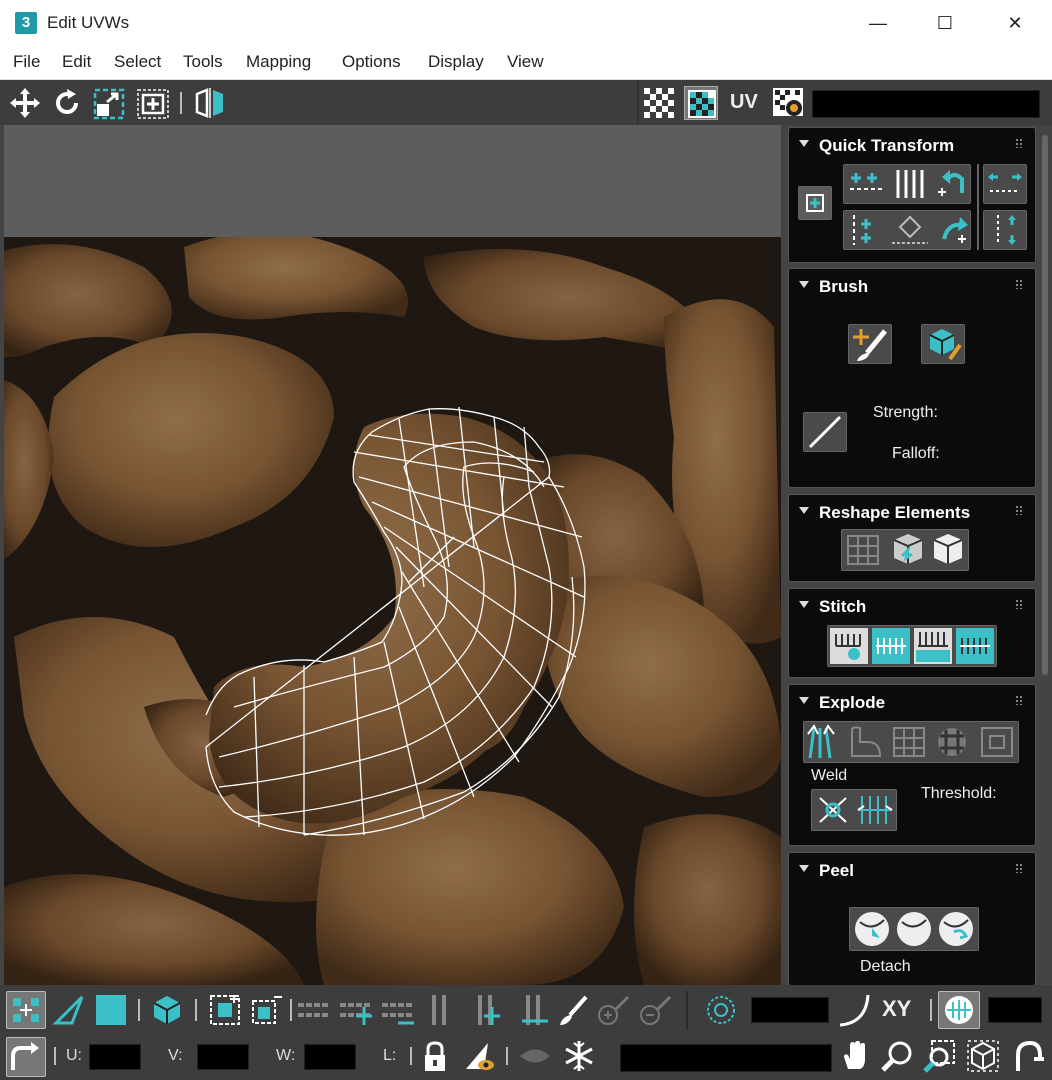 The height and width of the screenshot is (1080, 1052). I want to click on u-value-field, so click(115, 1057).